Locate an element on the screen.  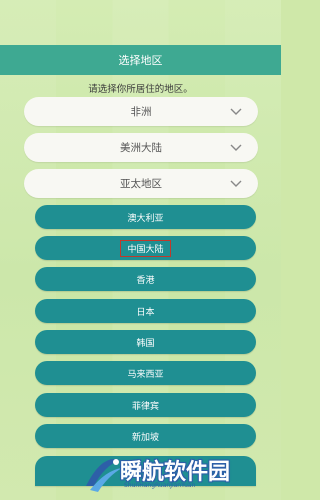
country-label: 韩国 is located at coordinates (145, 343).